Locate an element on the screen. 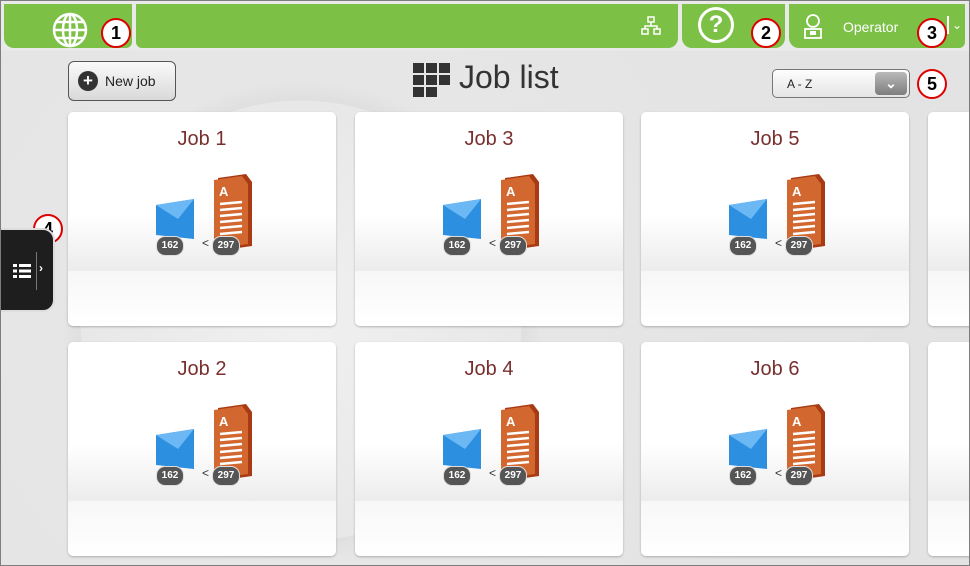 Image resolution: width=970 pixels, height=566 pixels. network-icon is located at coordinates (651, 25).